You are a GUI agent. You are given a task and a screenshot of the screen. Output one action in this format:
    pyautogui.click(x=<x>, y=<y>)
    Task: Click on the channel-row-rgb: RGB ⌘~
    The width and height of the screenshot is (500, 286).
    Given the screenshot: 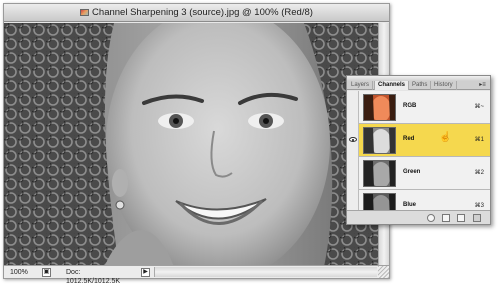 What is the action you would take?
    pyautogui.click(x=418, y=107)
    